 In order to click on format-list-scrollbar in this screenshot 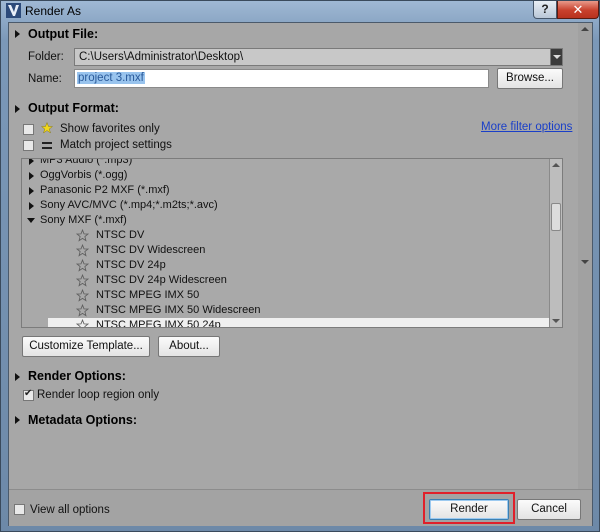, I will do `click(555, 243)`.